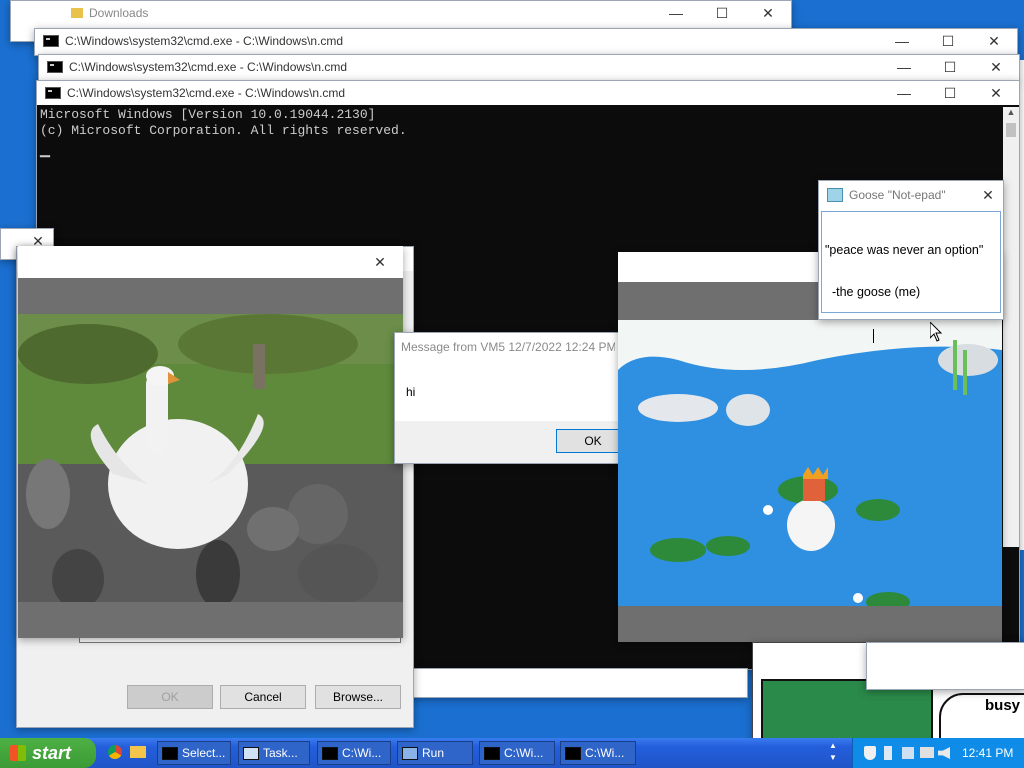 The width and height of the screenshot is (1024, 768). I want to click on ok-button: OK, so click(170, 697).